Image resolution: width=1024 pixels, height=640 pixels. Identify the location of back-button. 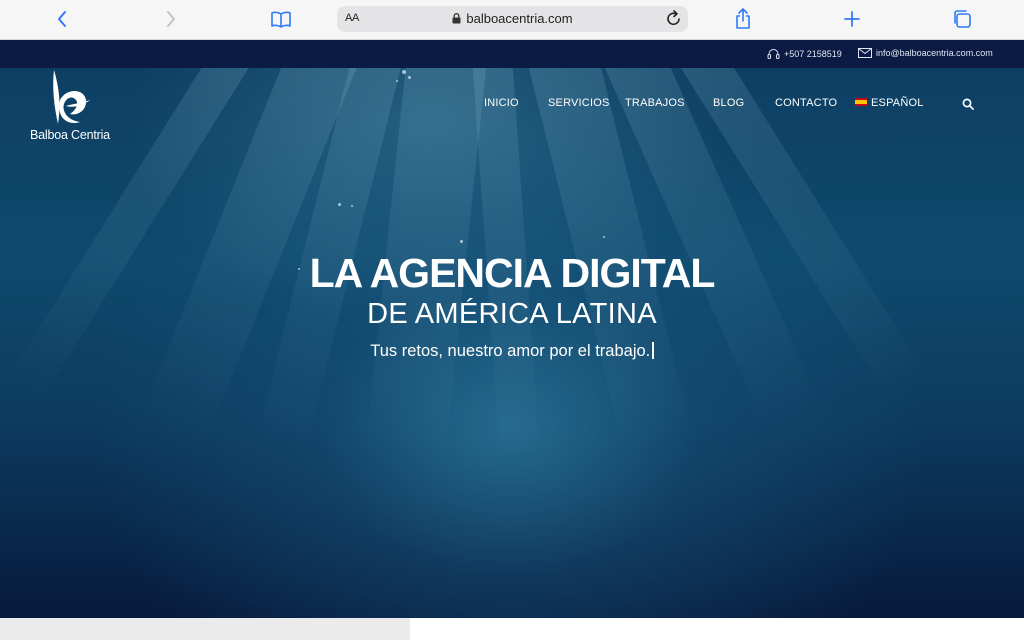
(62, 19).